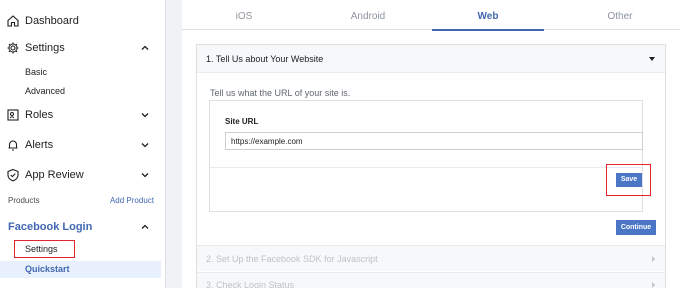 The width and height of the screenshot is (680, 288). Describe the element at coordinates (83, 203) in the screenshot. I see `products-header: Products Add Product` at that location.